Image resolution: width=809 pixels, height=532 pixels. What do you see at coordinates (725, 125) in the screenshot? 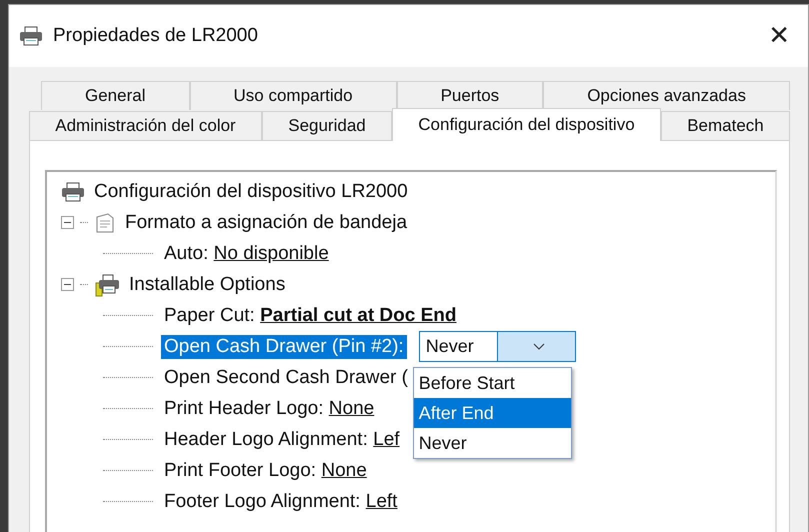
I see `tab: Bematech` at bounding box center [725, 125].